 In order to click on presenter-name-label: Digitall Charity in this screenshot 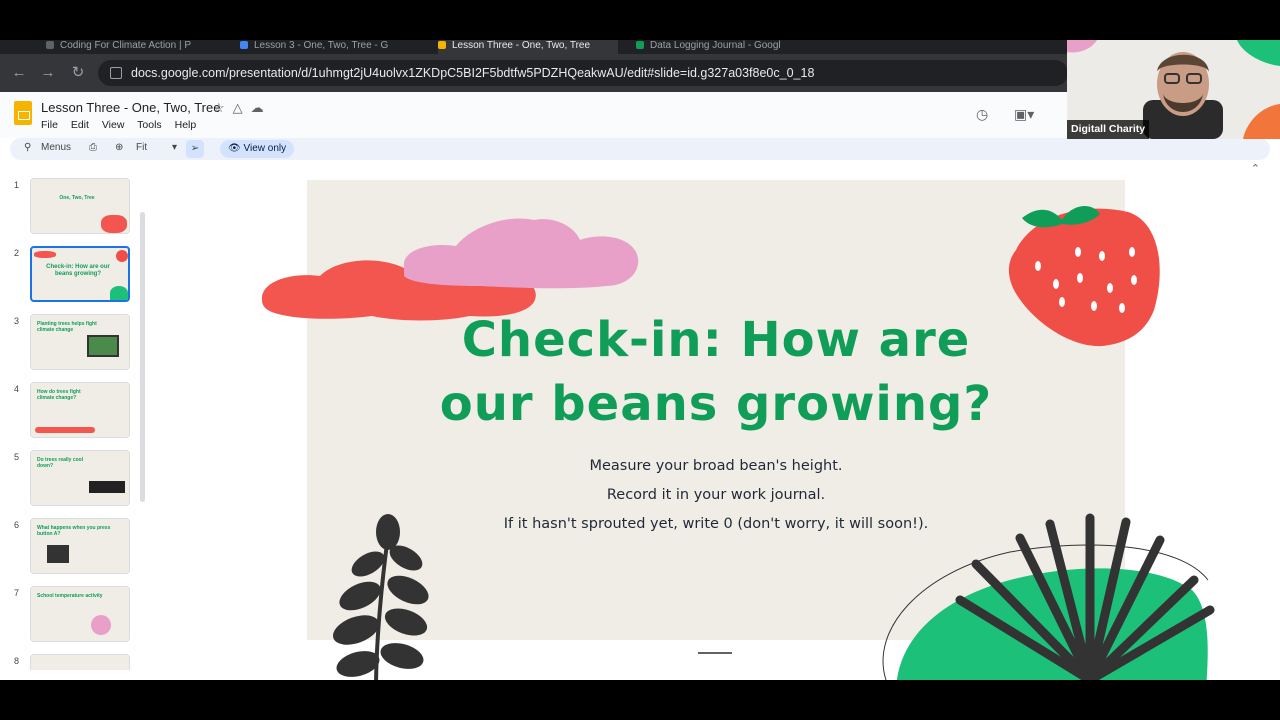, I will do `click(1108, 129)`.